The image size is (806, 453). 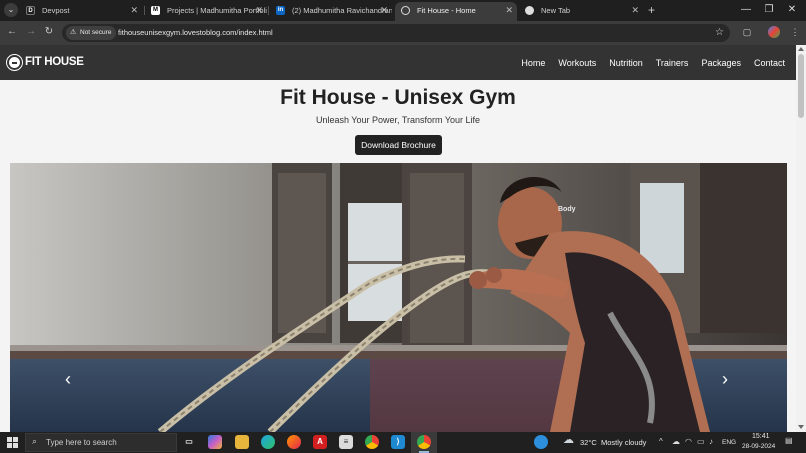 I want to click on nav-trainers: Trainers, so click(x=672, y=63).